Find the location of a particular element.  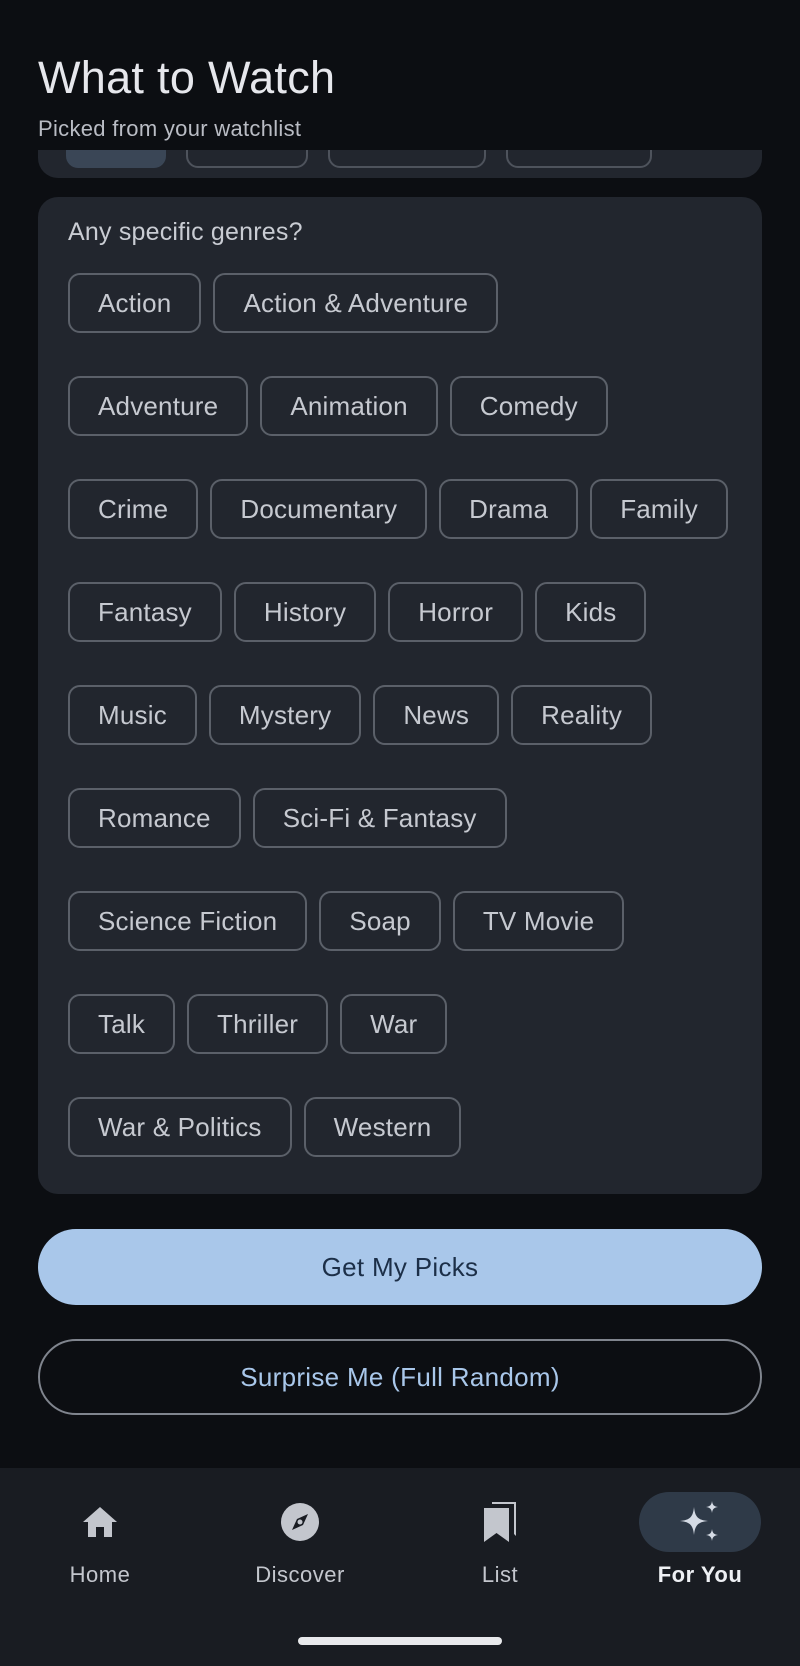

nav-item-list: List is located at coordinates (500, 1538).